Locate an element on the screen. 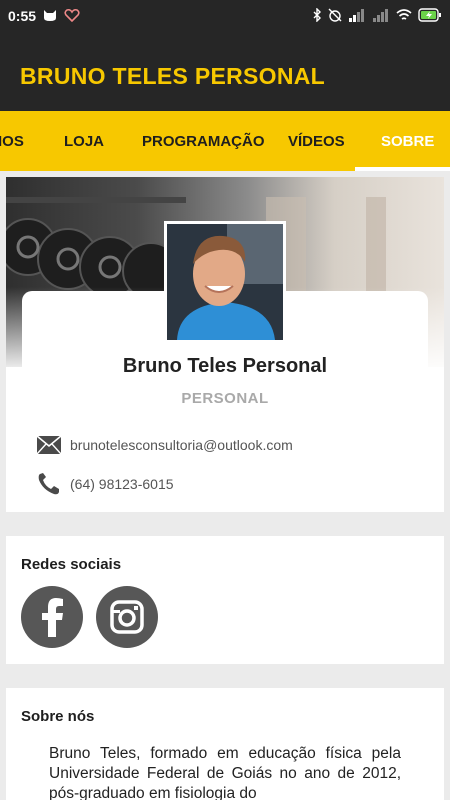 The height and width of the screenshot is (800, 450). status-bar: 0:55 is located at coordinates (225, 16).